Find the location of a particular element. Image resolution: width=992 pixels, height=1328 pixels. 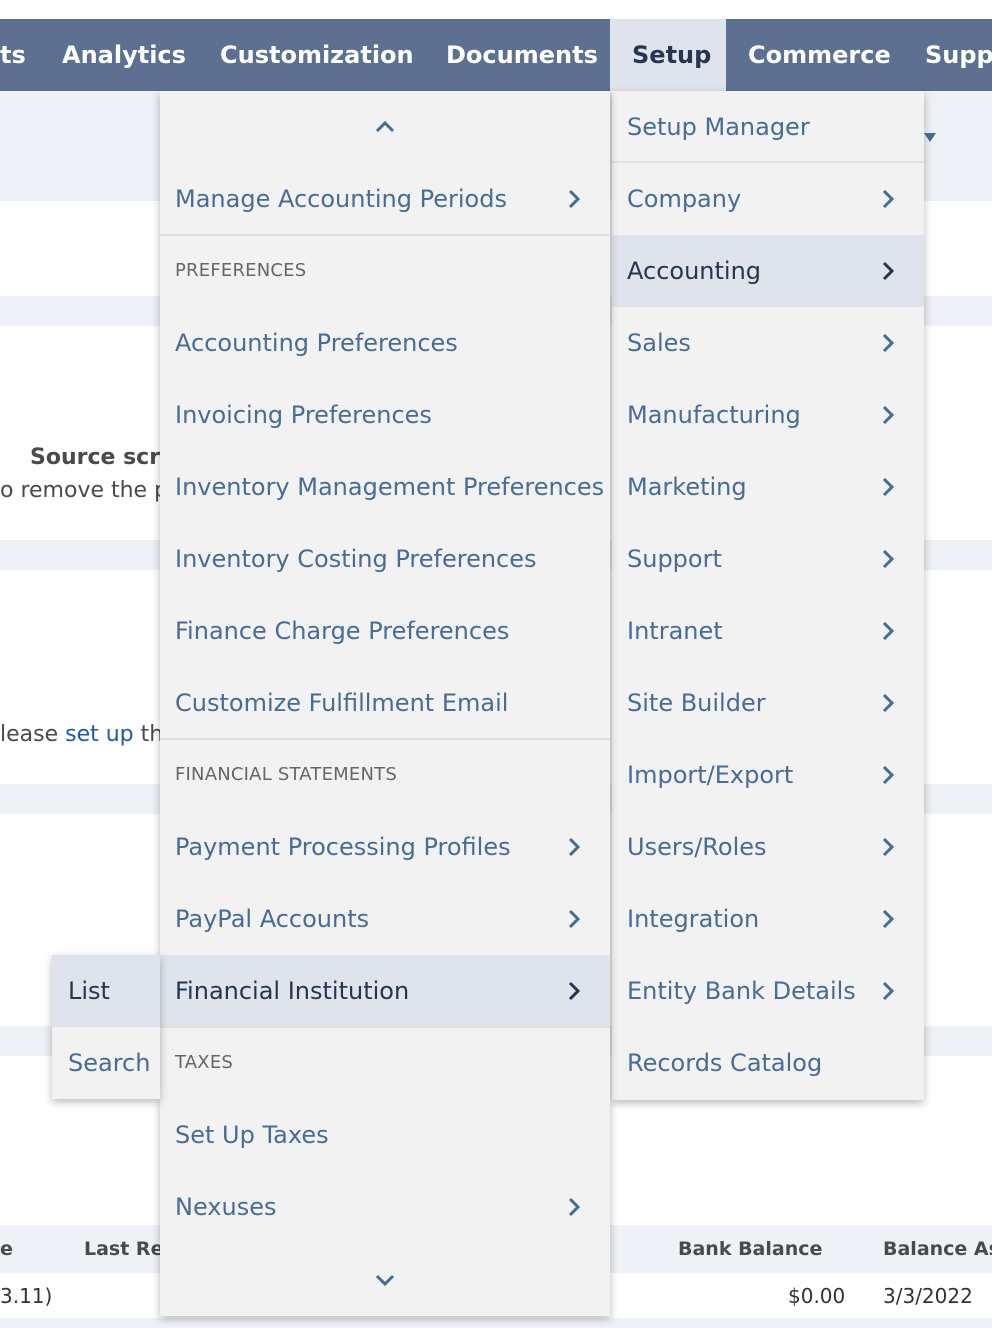

chevron-up-icon is located at coordinates (385, 127).